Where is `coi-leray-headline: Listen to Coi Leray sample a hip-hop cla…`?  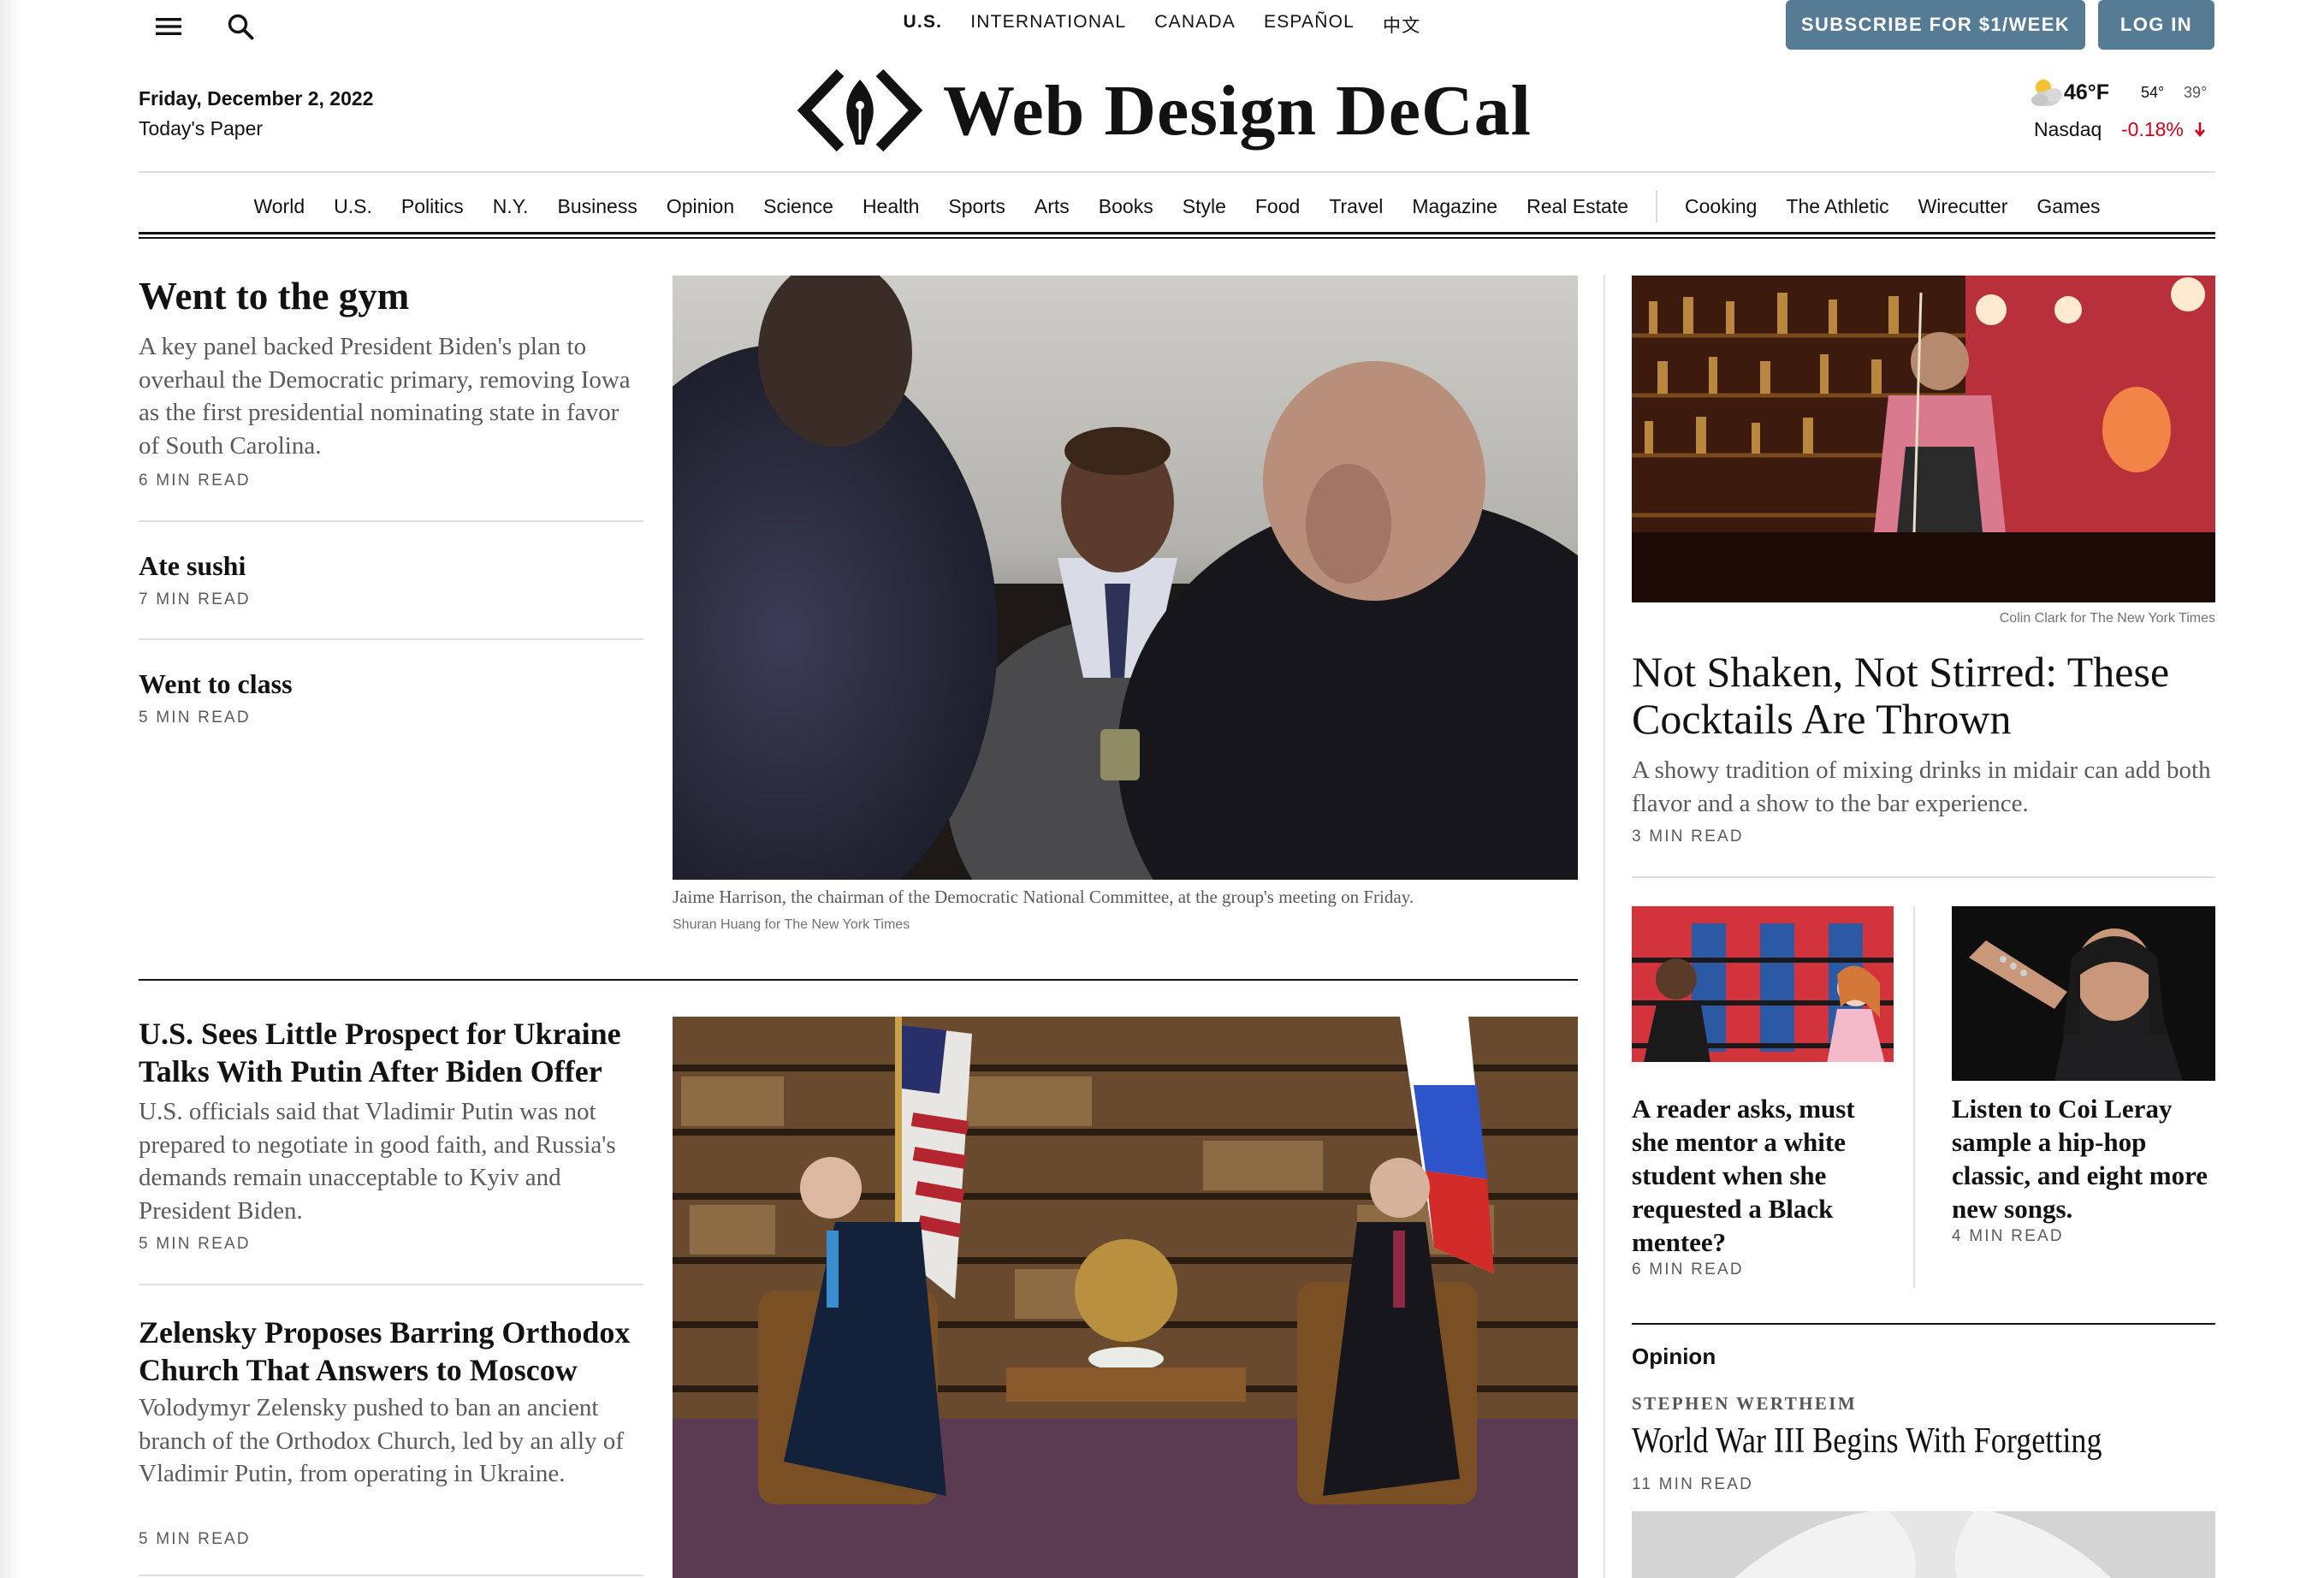 coi-leray-headline: Listen to Coi Leray sample a hip-hop cla… is located at coordinates (2083, 1158).